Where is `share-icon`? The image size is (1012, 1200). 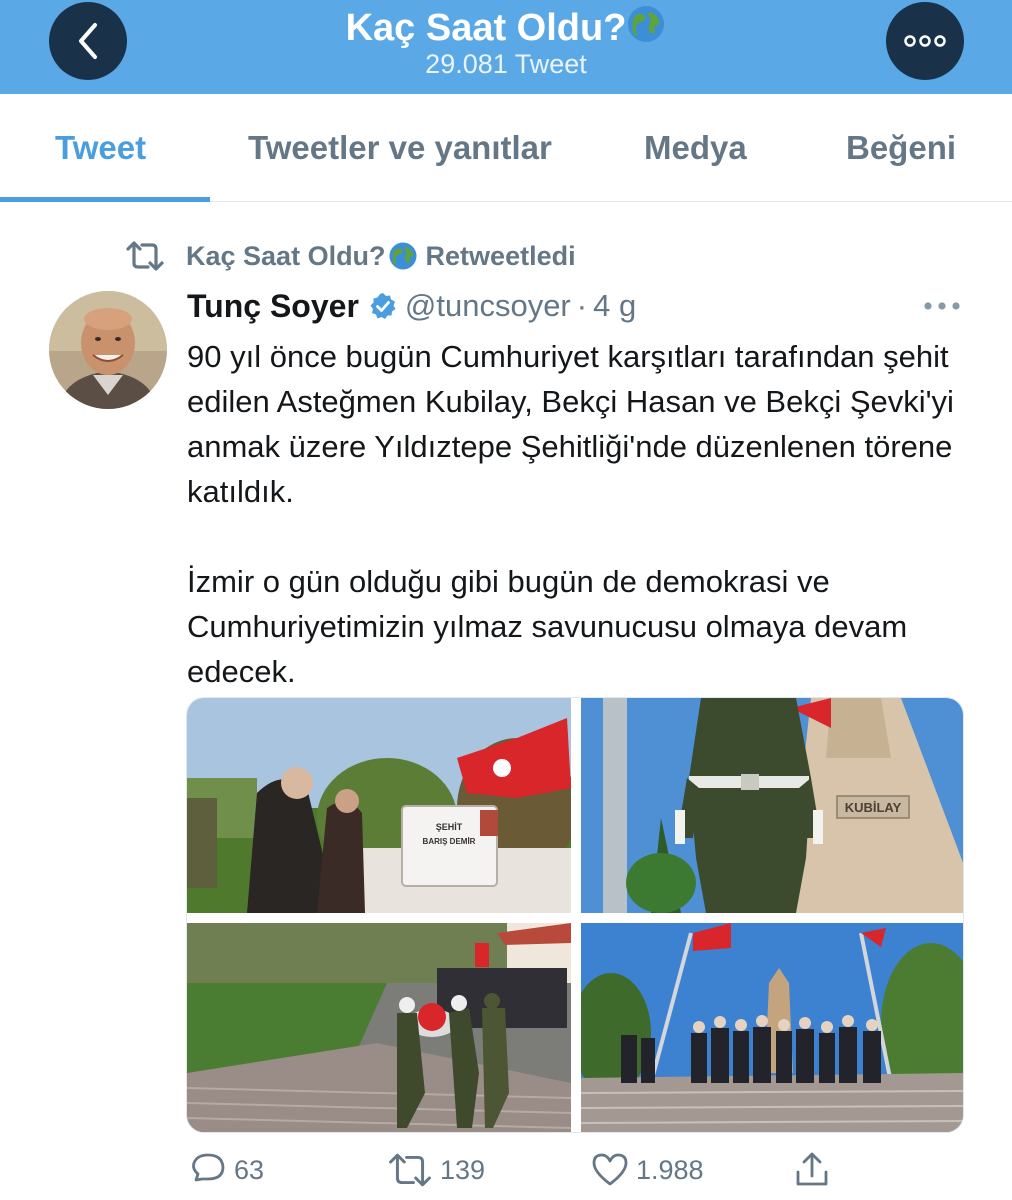
share-icon is located at coordinates (812, 1169).